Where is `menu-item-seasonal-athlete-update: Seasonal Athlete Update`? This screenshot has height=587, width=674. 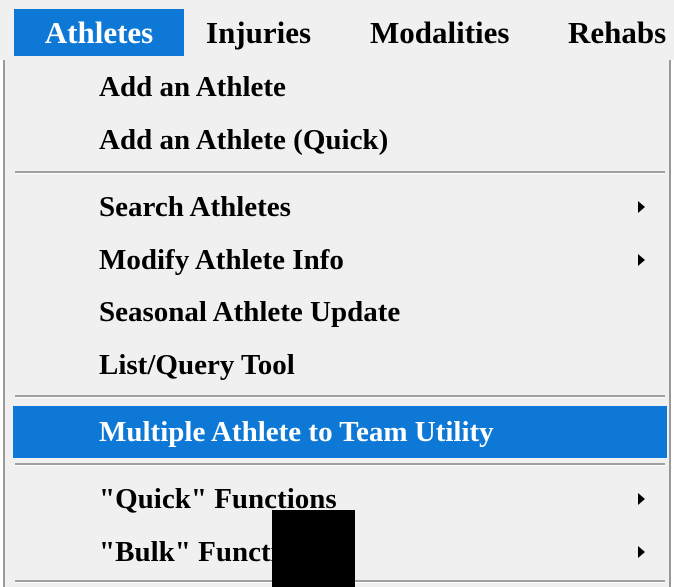
menu-item-seasonal-athlete-update: Seasonal Athlete Update is located at coordinates (339, 312).